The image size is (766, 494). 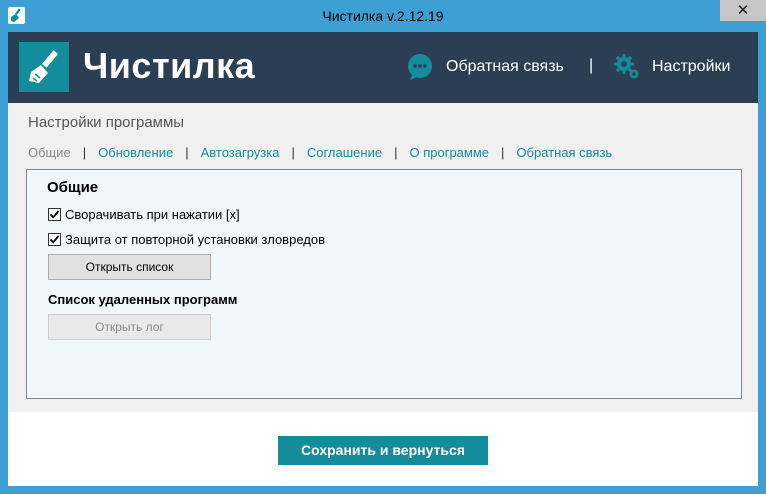 I want to click on app-header: Чистилка Обратная связь | Настройки, so click(x=383, y=67).